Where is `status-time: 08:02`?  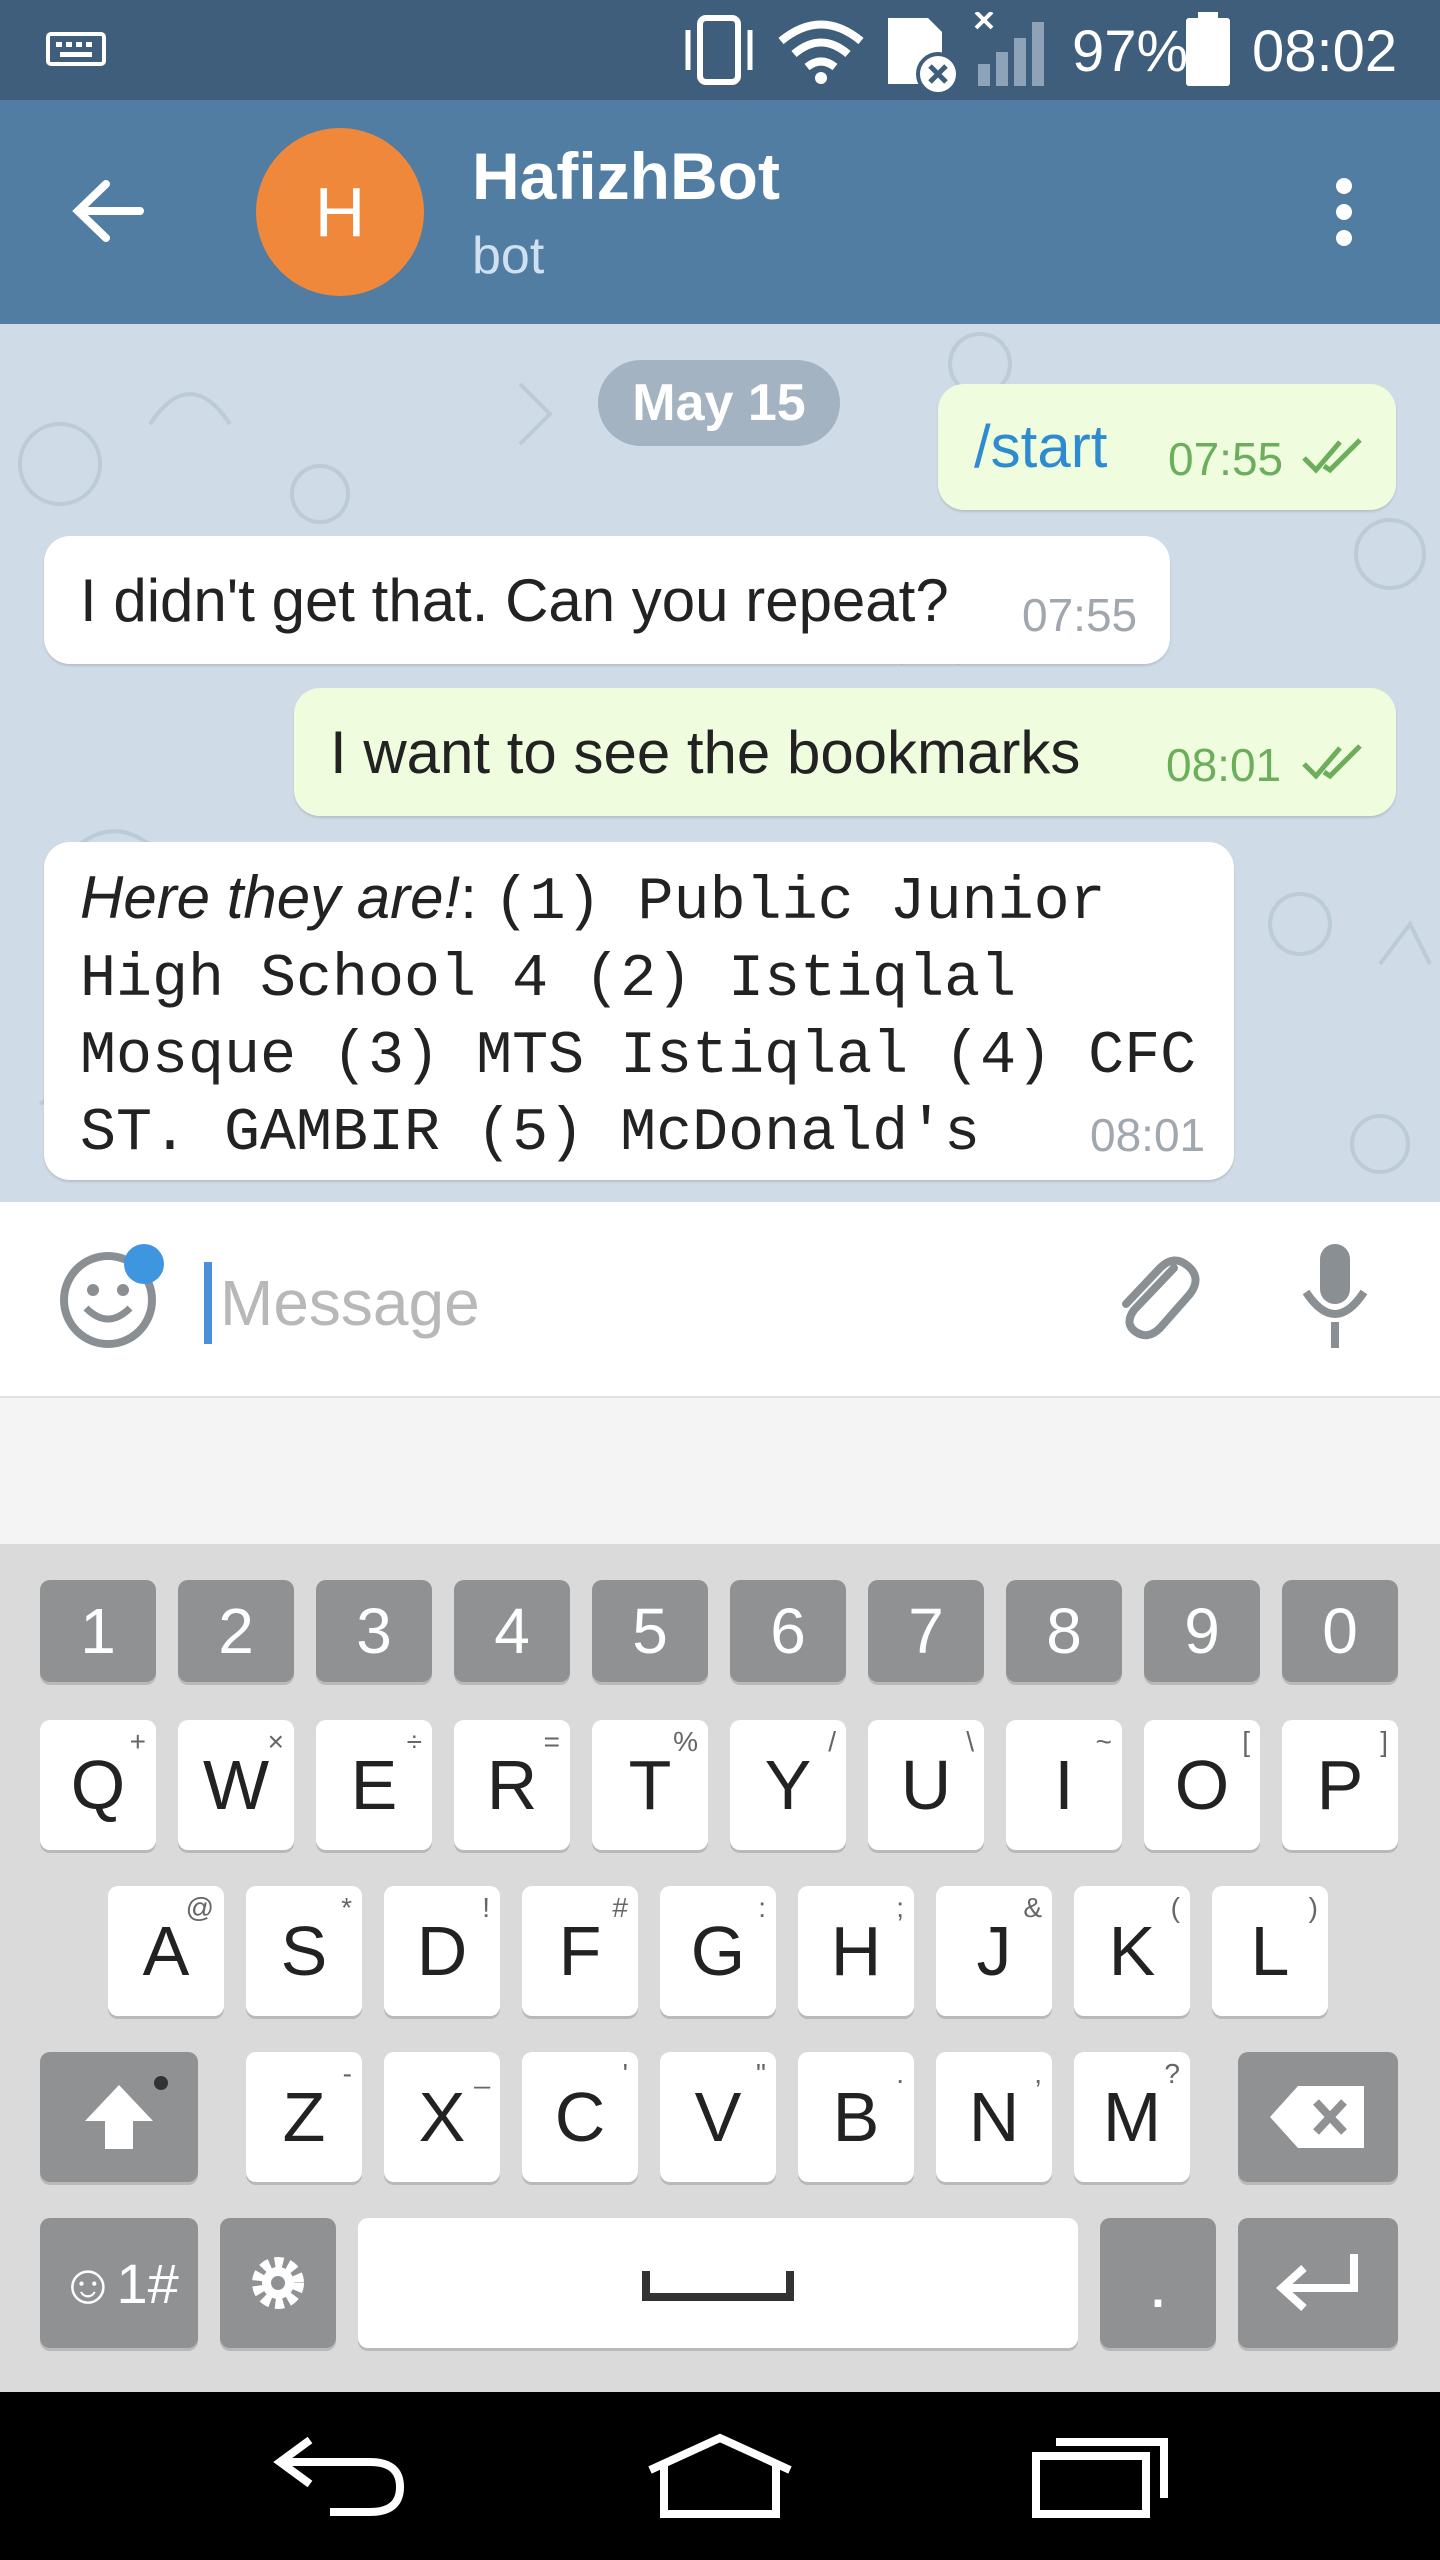 status-time: 08:02 is located at coordinates (1325, 51).